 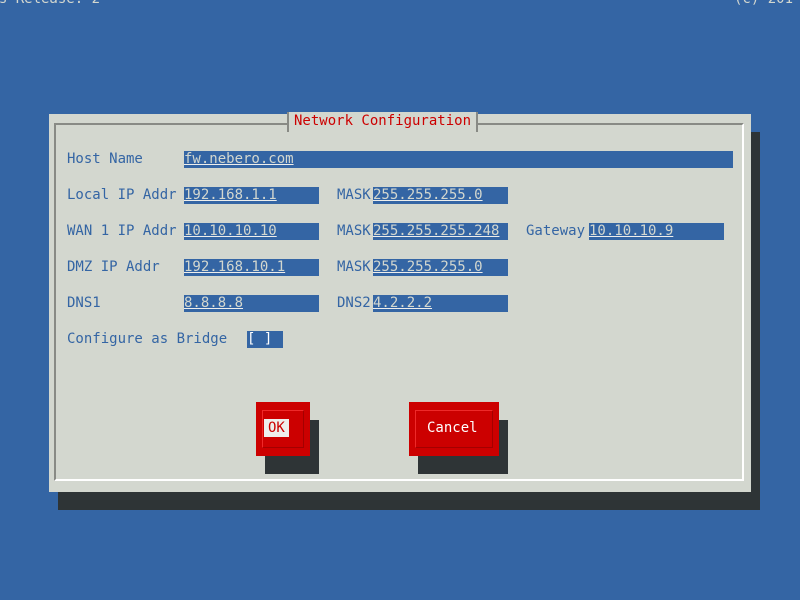 I want to click on ok-button-label: OK, so click(x=276, y=428).